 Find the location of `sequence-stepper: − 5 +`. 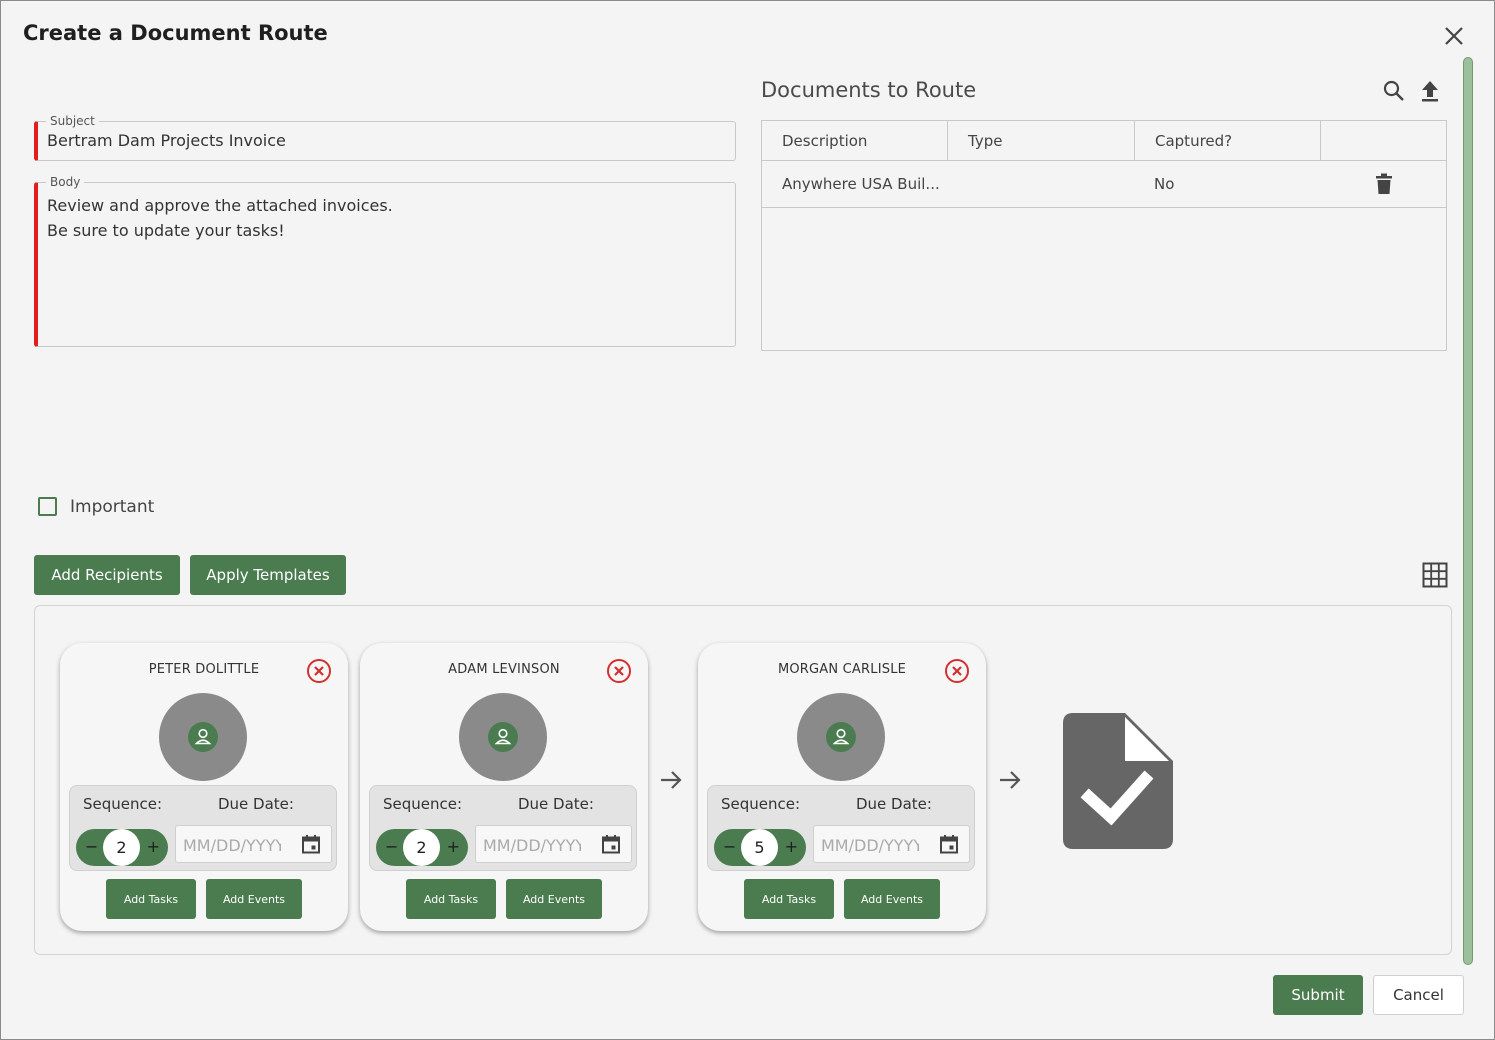

sequence-stepper: − 5 + is located at coordinates (760, 847).